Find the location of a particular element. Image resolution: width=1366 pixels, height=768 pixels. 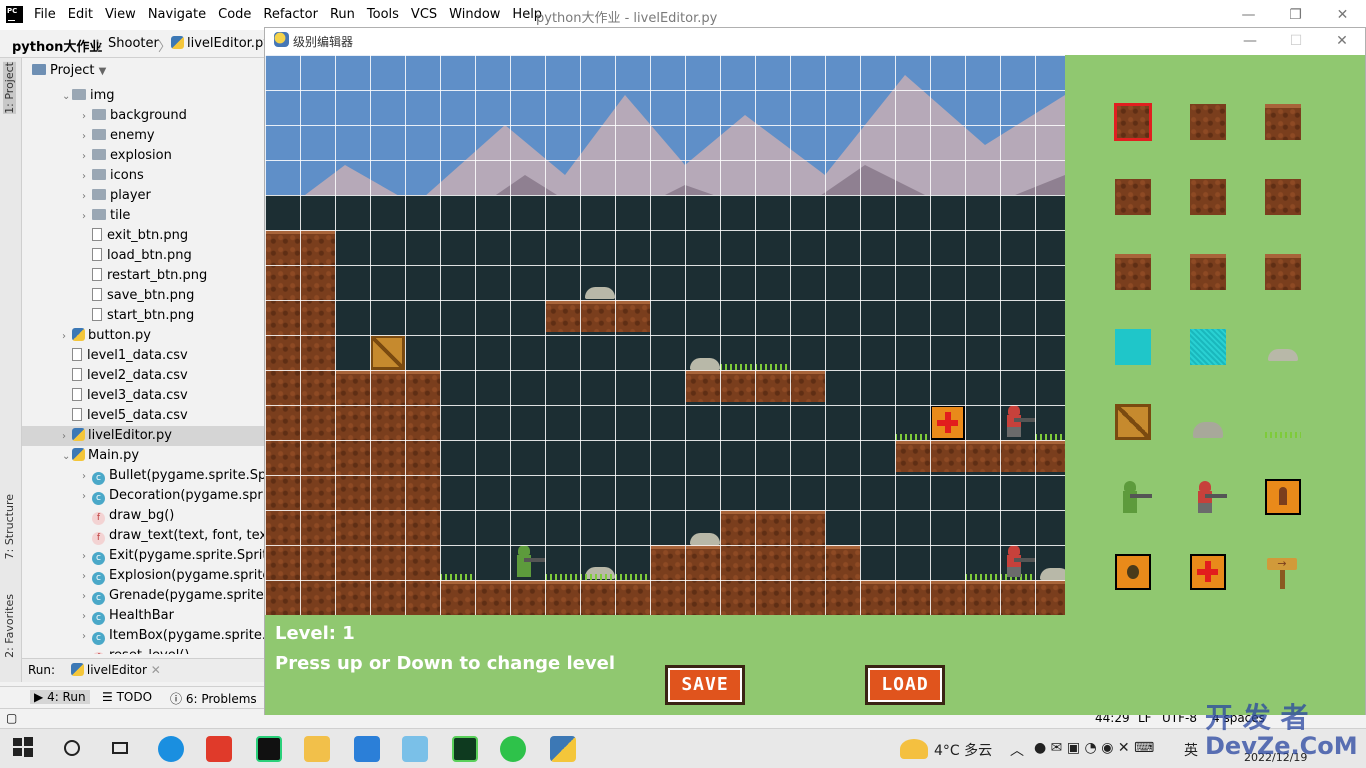

tree-item: load_btn.png is located at coordinates (143, 256).